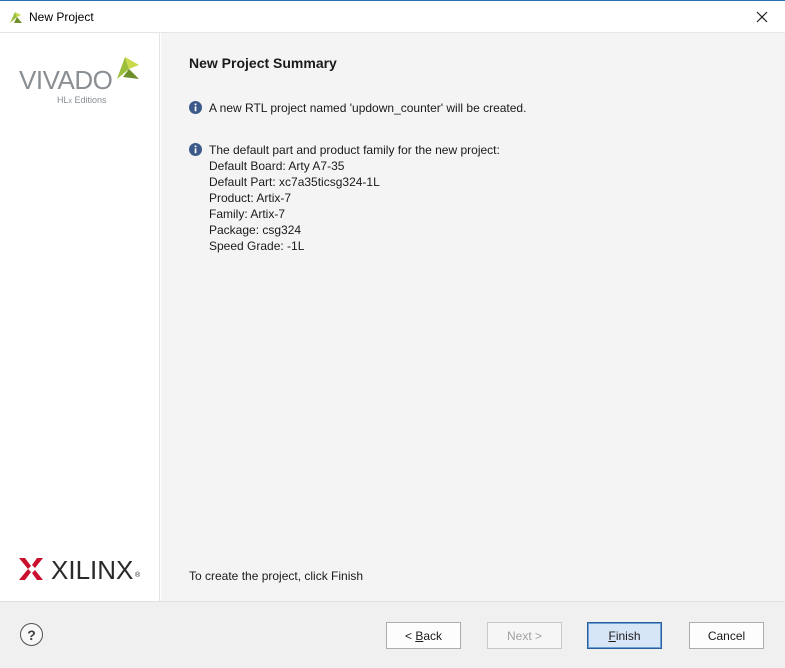 The width and height of the screenshot is (785, 668). I want to click on cancel-button: Cancel, so click(726, 635).